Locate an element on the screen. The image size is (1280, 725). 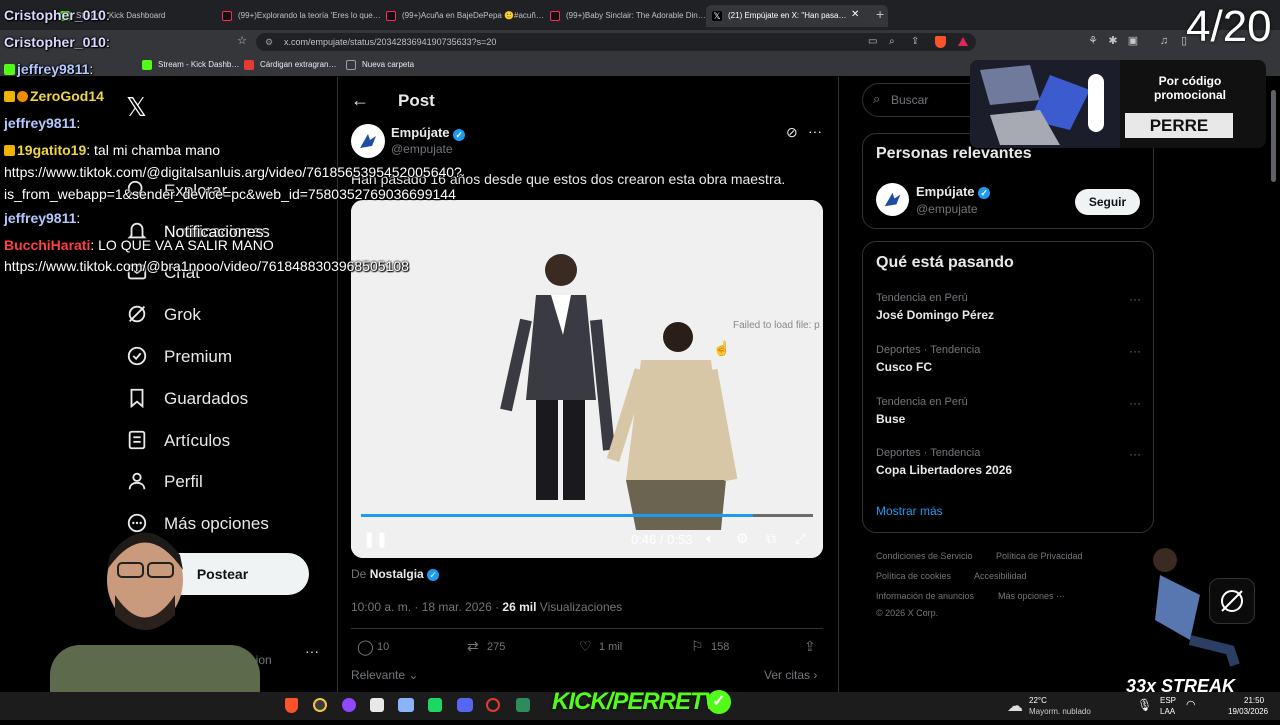
reply-button: ◯ 10 is located at coordinates (373, 647).